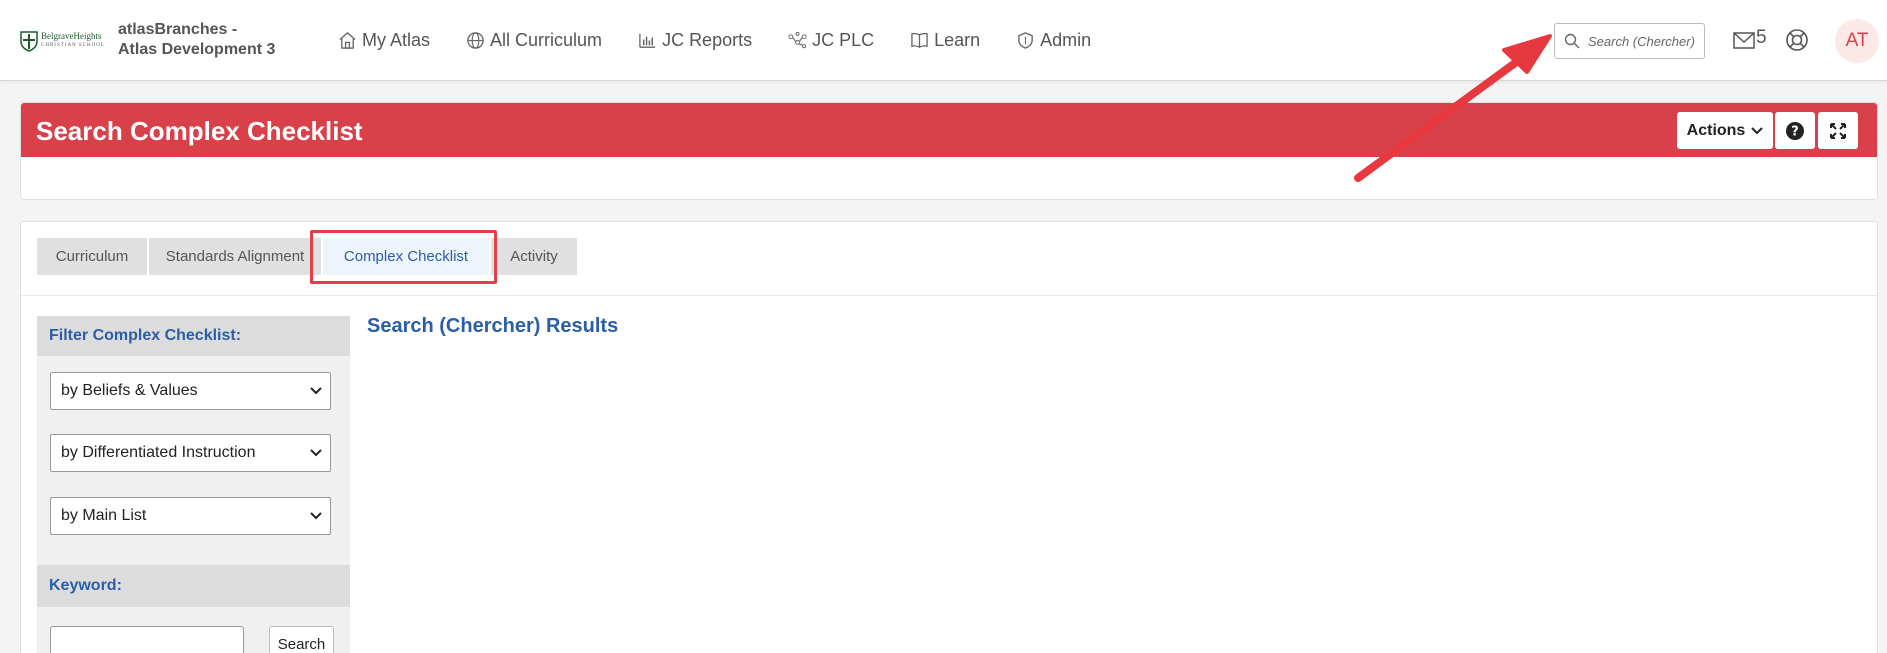 The width and height of the screenshot is (1887, 653). What do you see at coordinates (546, 39) in the screenshot?
I see `nav-all-curriculum-label: All Curriculum` at bounding box center [546, 39].